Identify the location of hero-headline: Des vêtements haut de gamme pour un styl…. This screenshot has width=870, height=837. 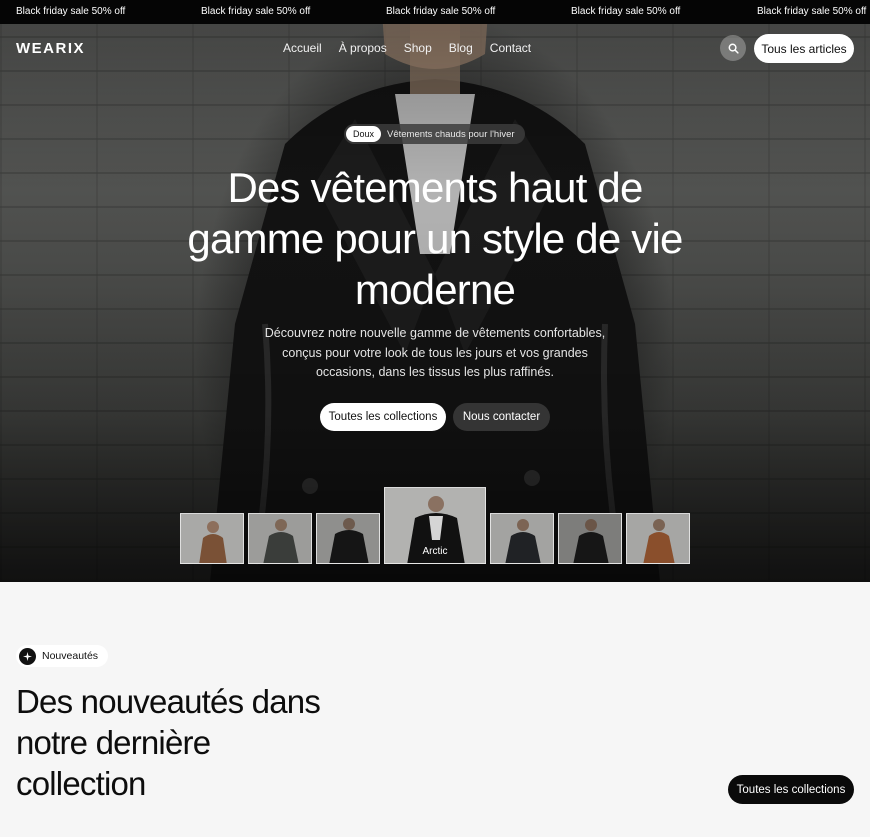
(435, 238).